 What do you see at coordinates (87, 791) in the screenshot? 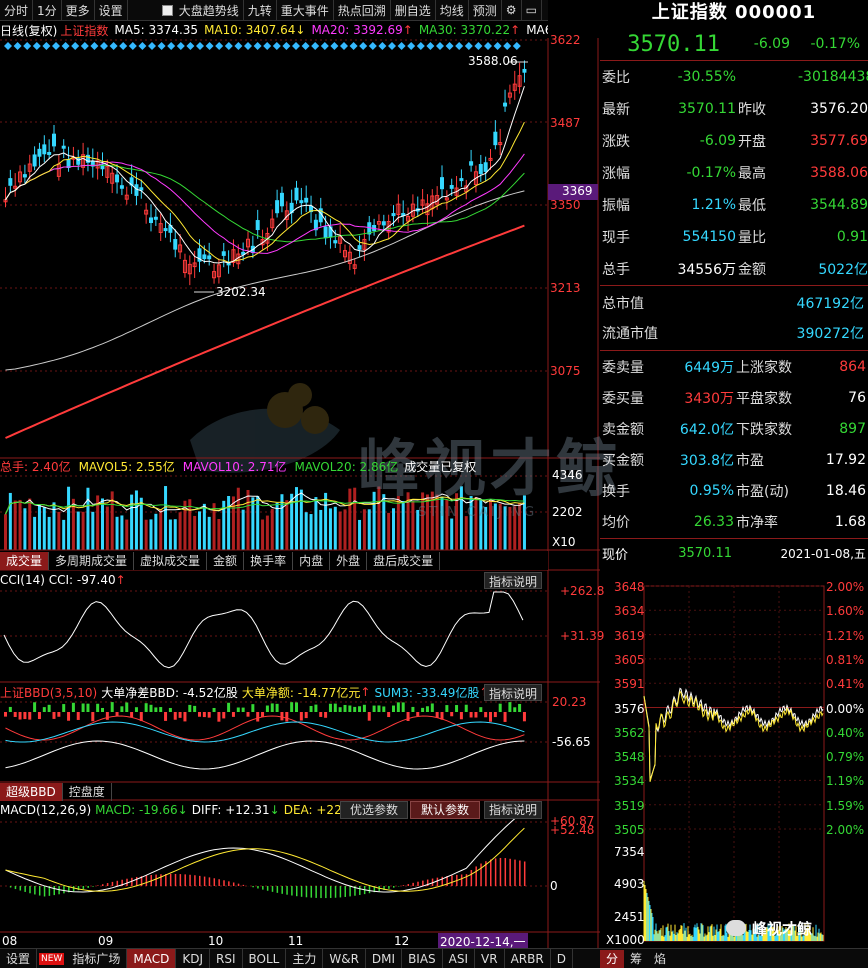
I see `tab-control: 控盘度` at bounding box center [87, 791].